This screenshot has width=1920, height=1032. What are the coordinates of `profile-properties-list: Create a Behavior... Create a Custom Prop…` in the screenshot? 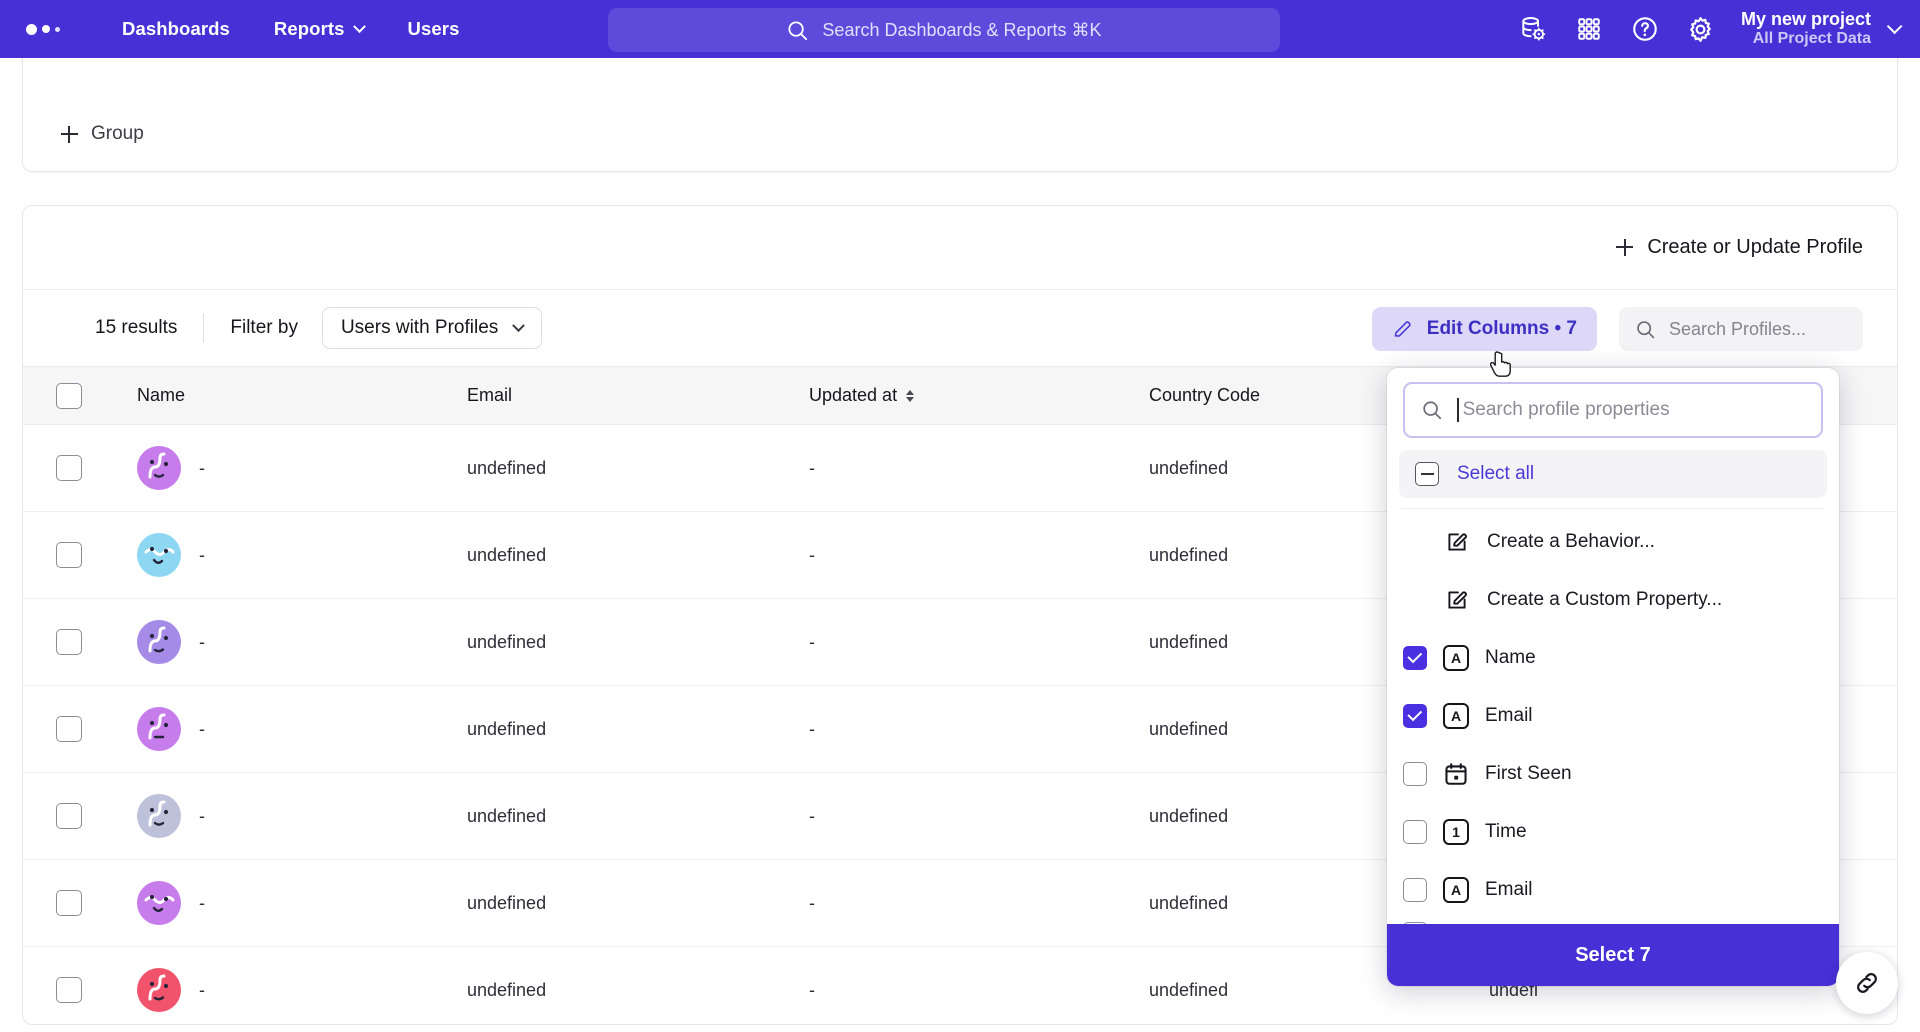 It's located at (1613, 749).